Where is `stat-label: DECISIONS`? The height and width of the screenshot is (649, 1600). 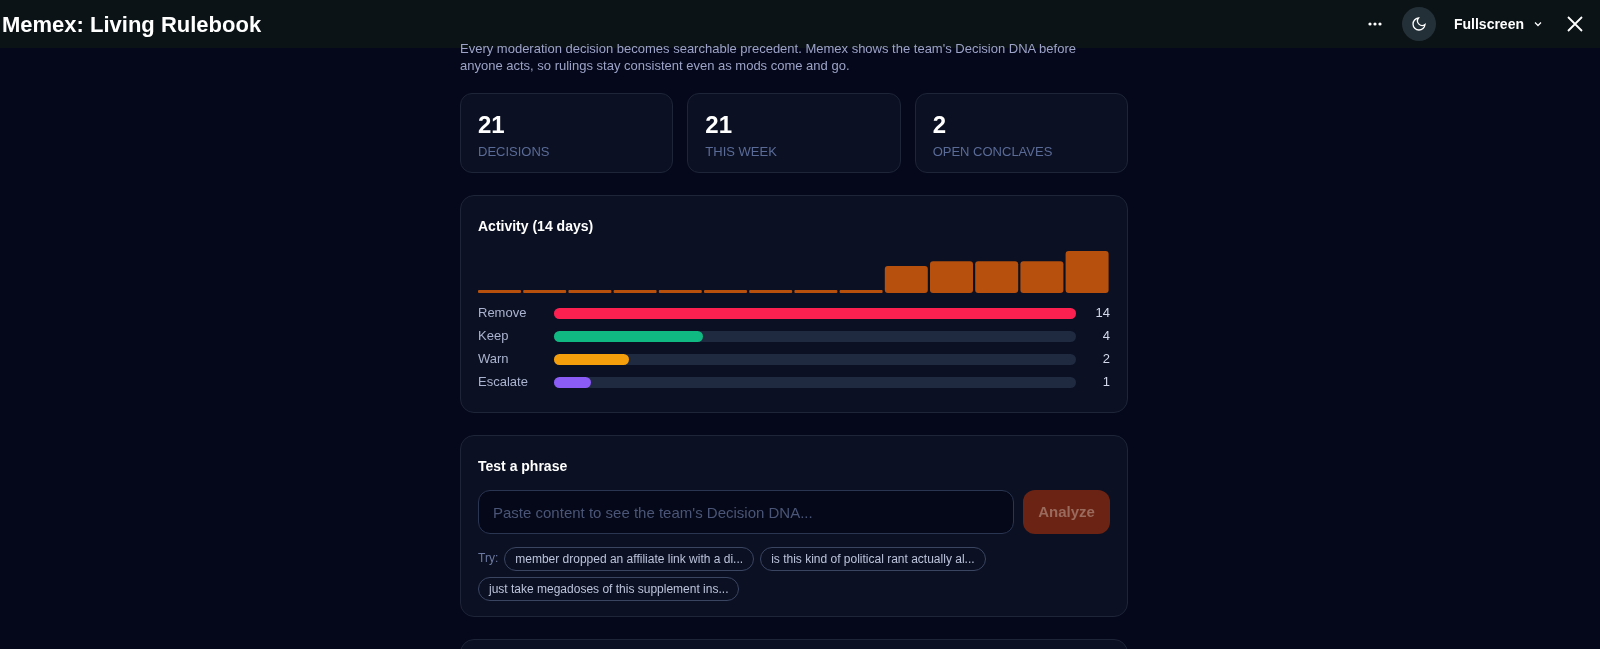 stat-label: DECISIONS is located at coordinates (514, 152).